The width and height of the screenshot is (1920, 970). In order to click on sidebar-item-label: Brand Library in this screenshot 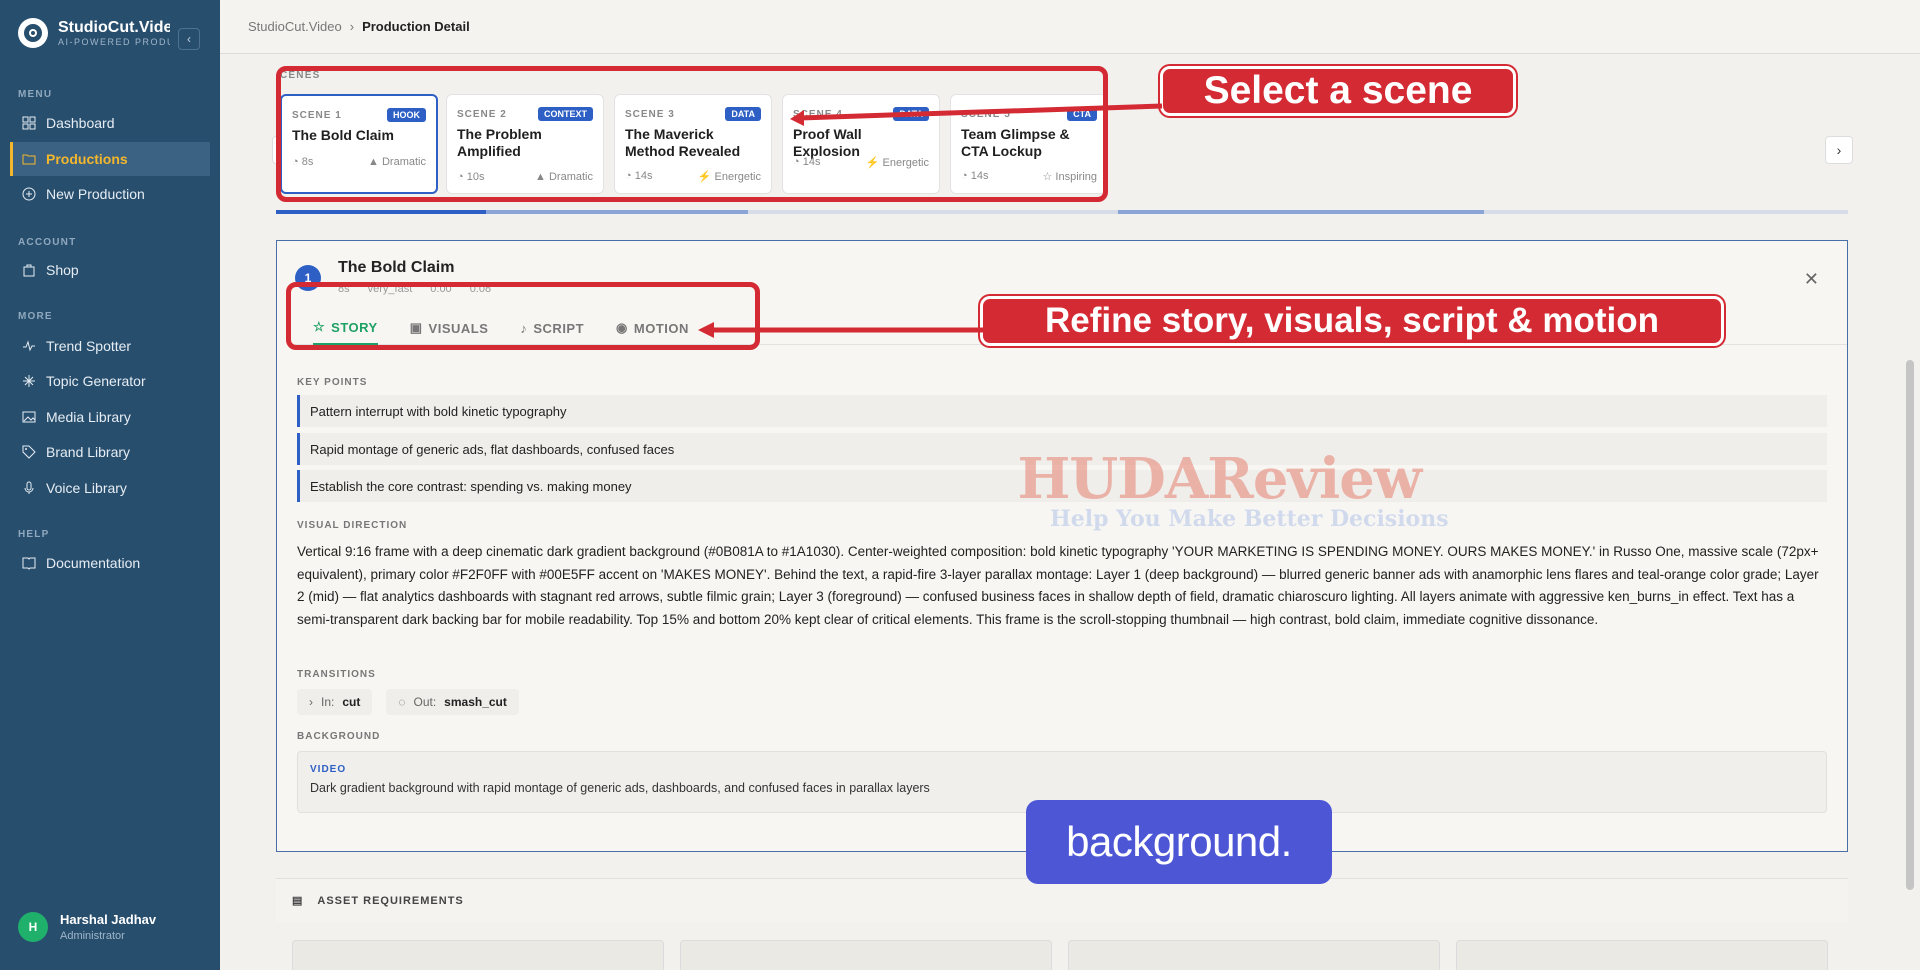, I will do `click(88, 452)`.